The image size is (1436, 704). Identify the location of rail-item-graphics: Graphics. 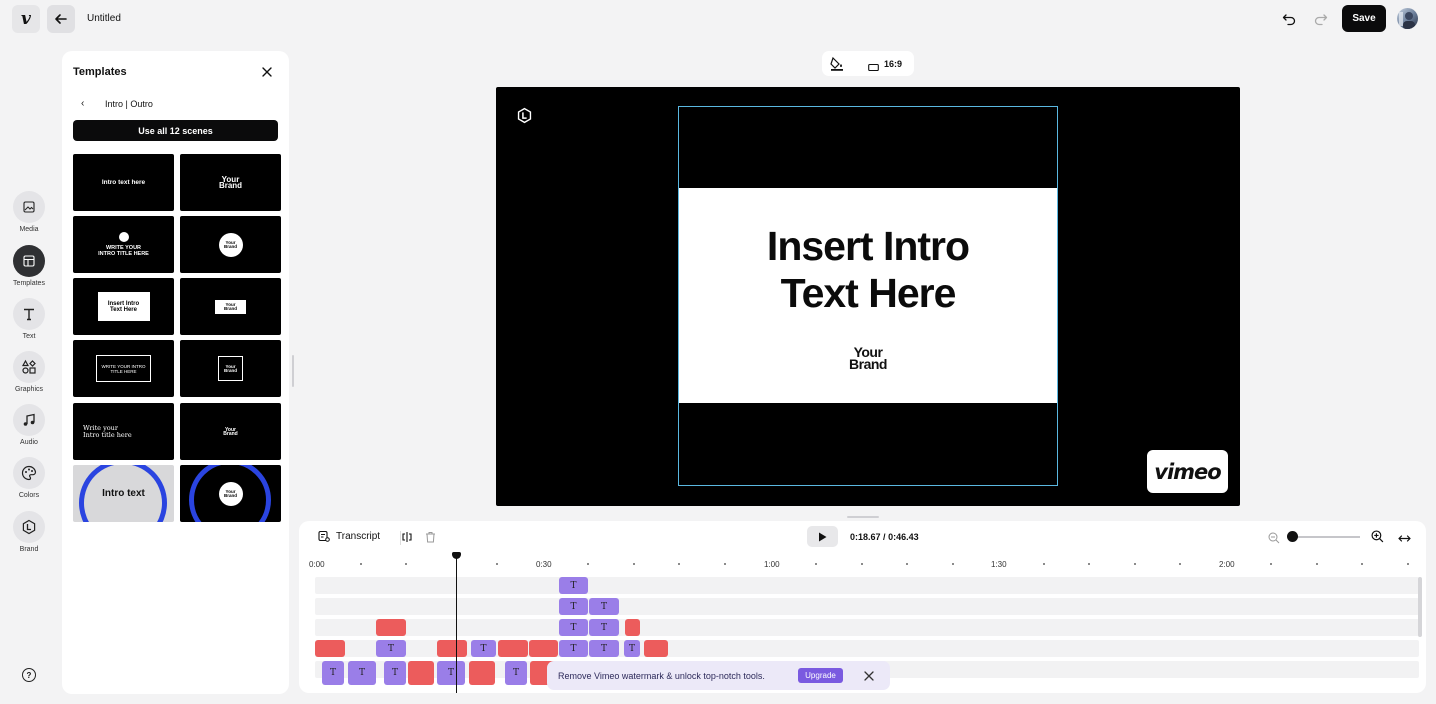
(29, 372).